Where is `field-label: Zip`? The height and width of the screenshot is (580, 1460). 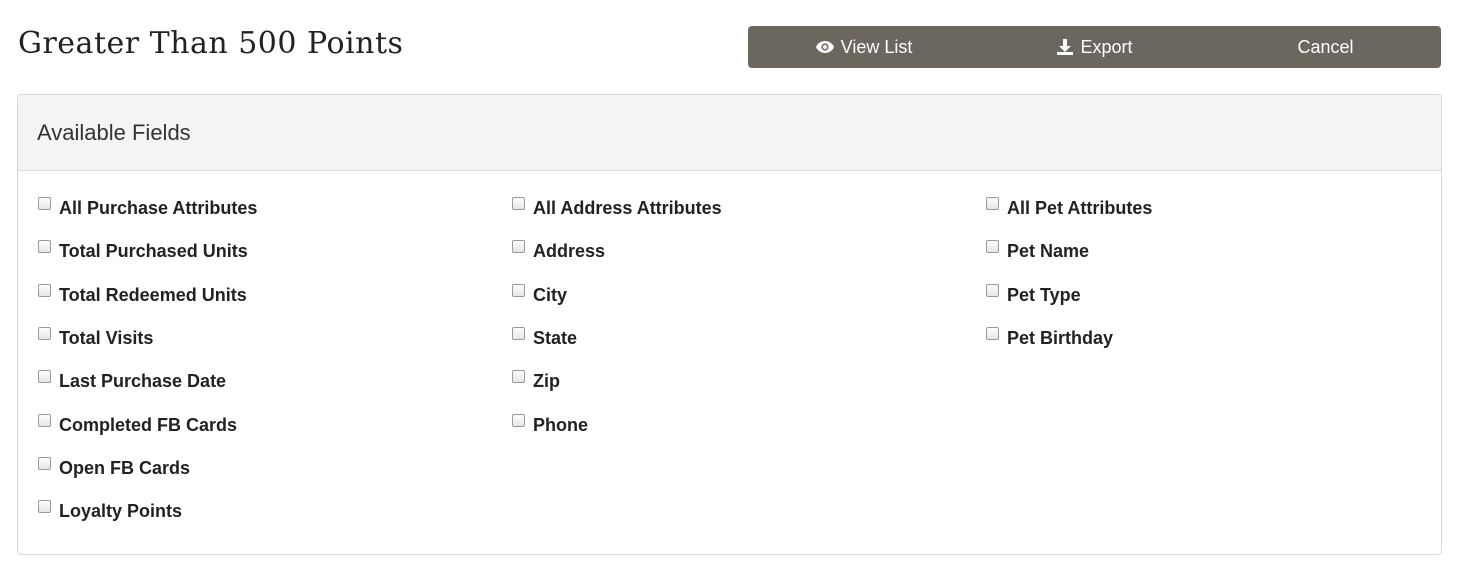 field-label: Zip is located at coordinates (546, 381).